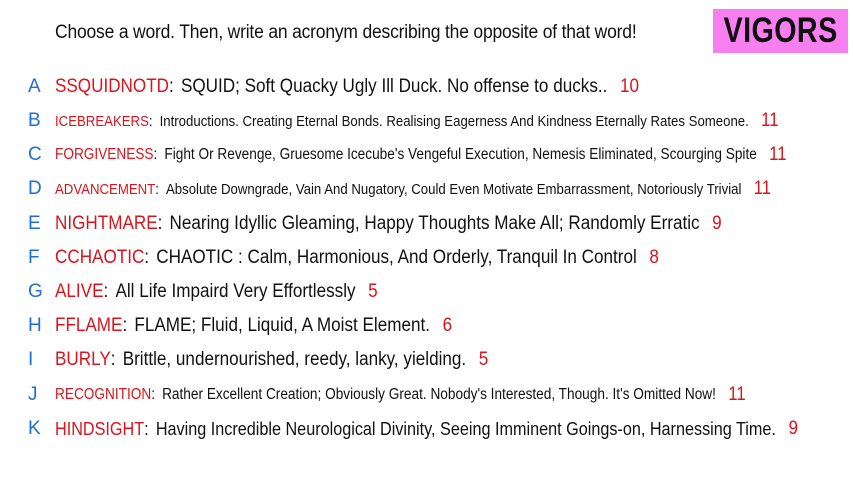 Image resolution: width=853 pixels, height=480 pixels. What do you see at coordinates (112, 86) in the screenshot?
I see `entry-word: SSQUIDNOTD` at bounding box center [112, 86].